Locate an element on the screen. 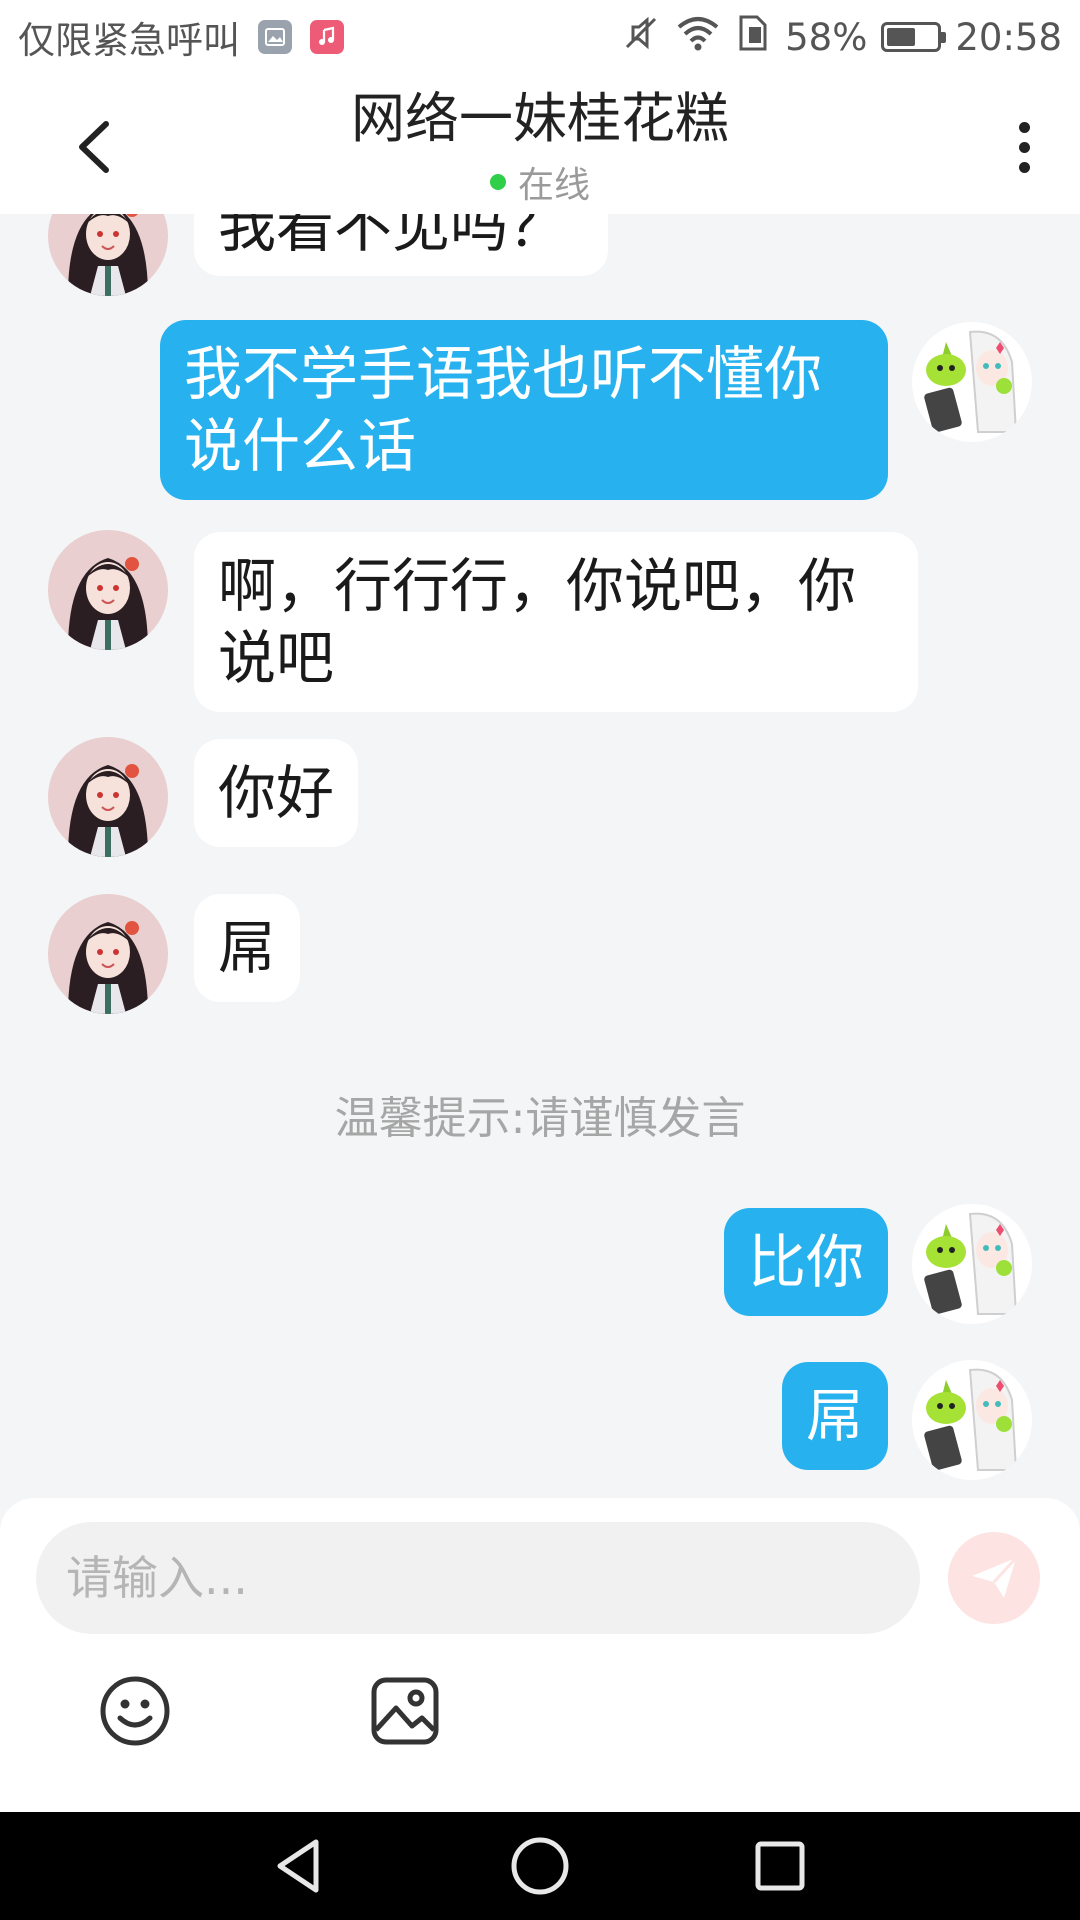 The image size is (1080, 1920). message-bubble-outgoing: 我不学手语我也听不懂你说什么话 is located at coordinates (524, 410).